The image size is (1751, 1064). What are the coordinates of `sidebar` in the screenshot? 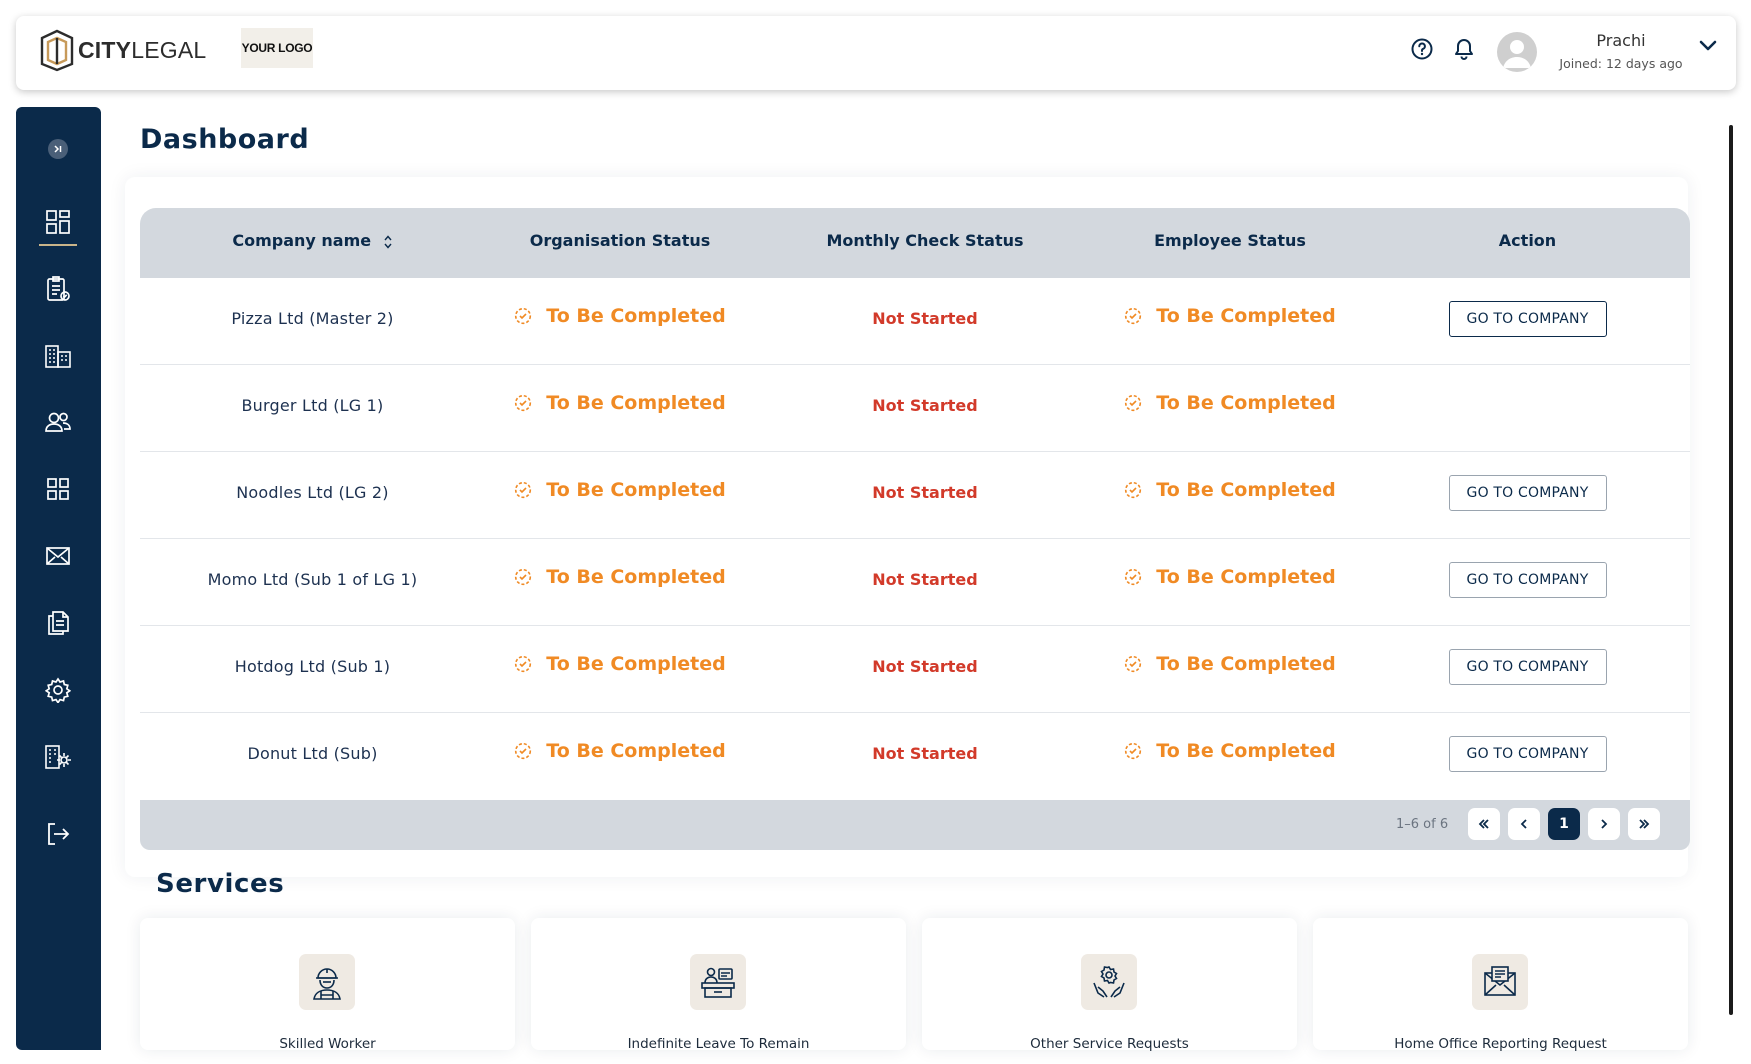 It's located at (58, 578).